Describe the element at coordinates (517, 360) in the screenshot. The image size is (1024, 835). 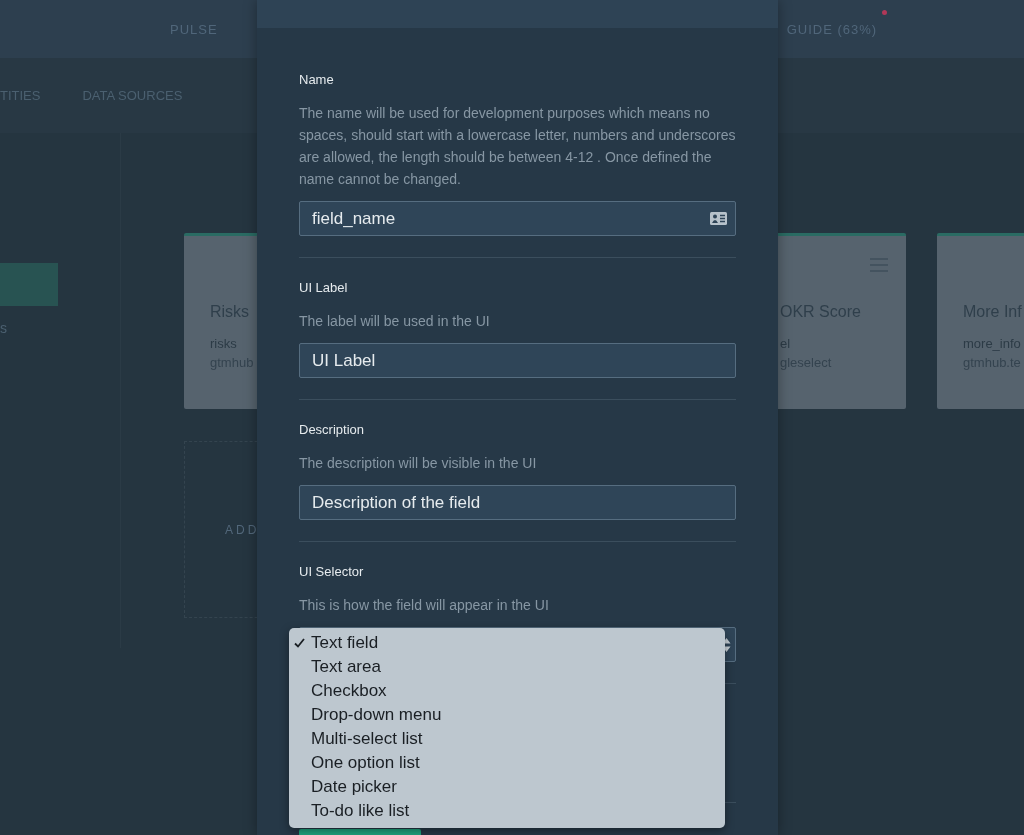
I see `input-field: UI Label` at that location.